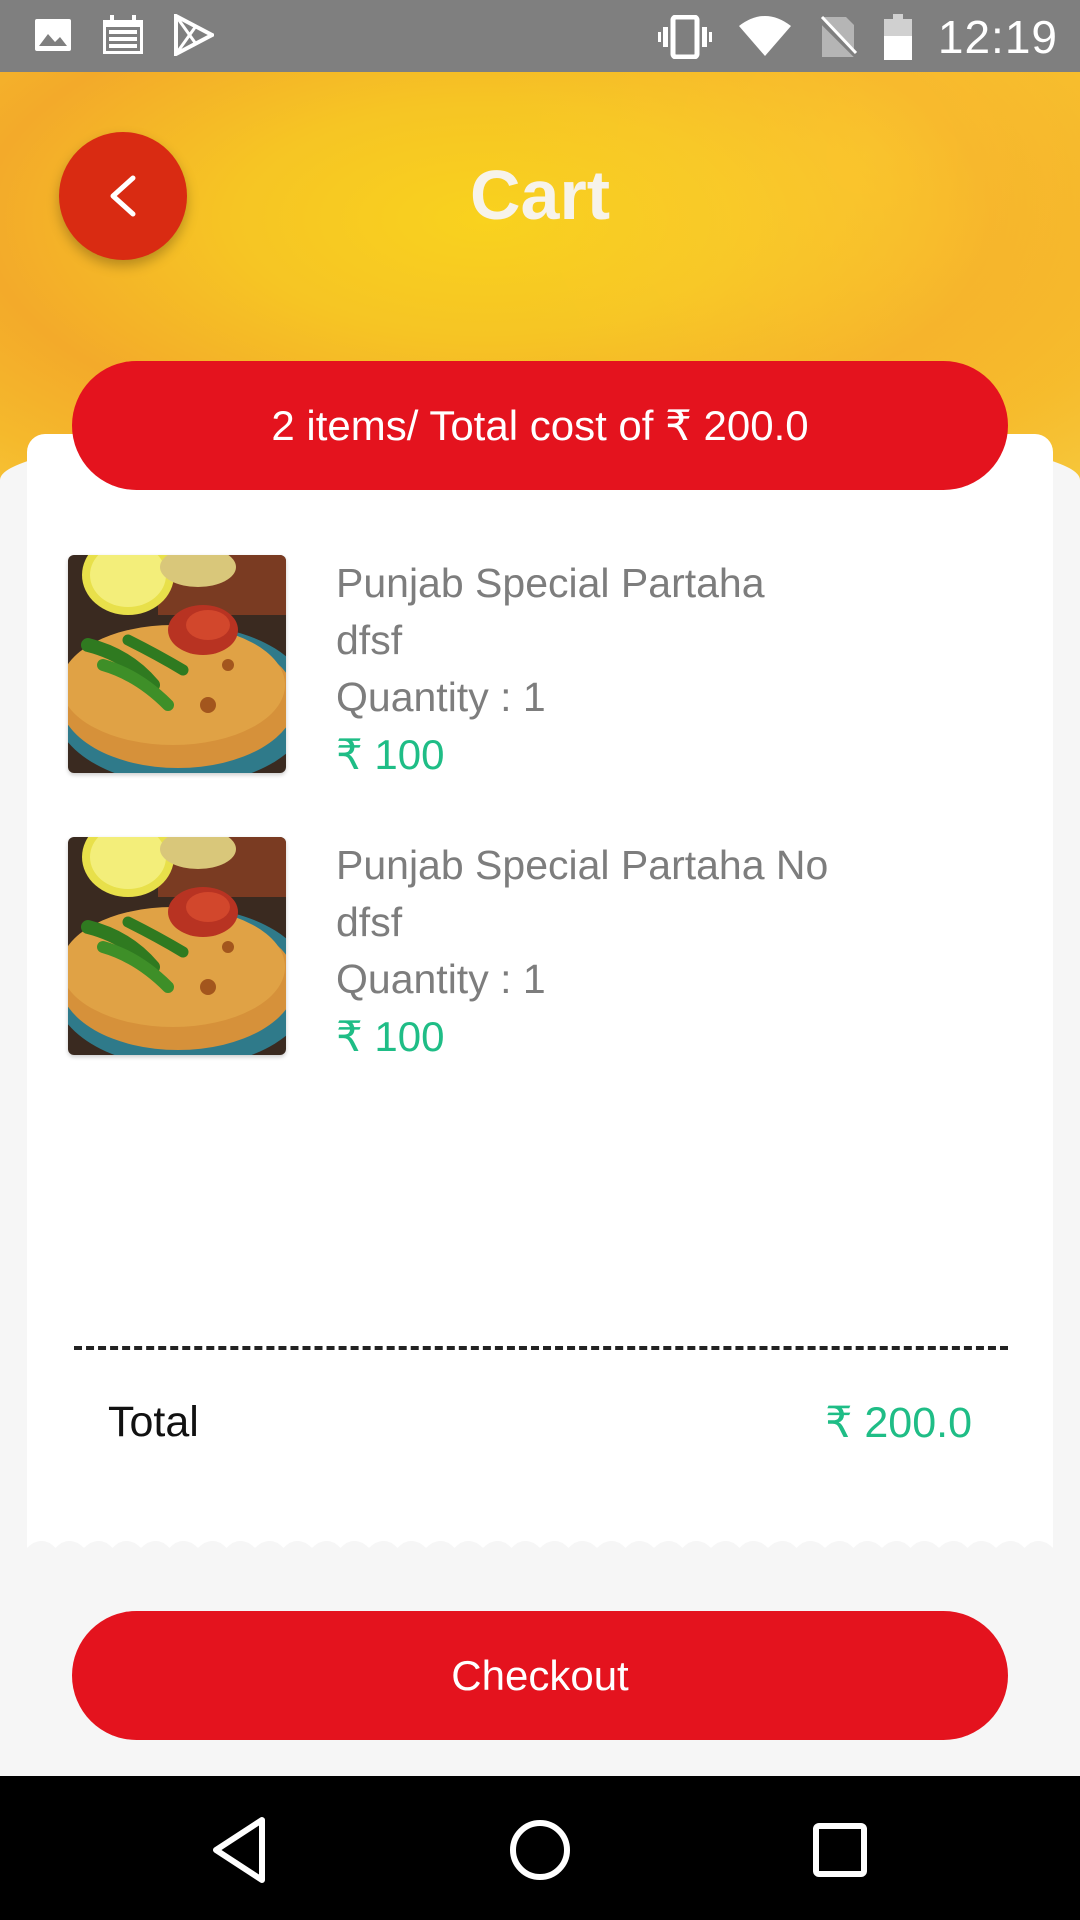 The image size is (1080, 1920). What do you see at coordinates (684, 37) in the screenshot?
I see `vibrate-icon` at bounding box center [684, 37].